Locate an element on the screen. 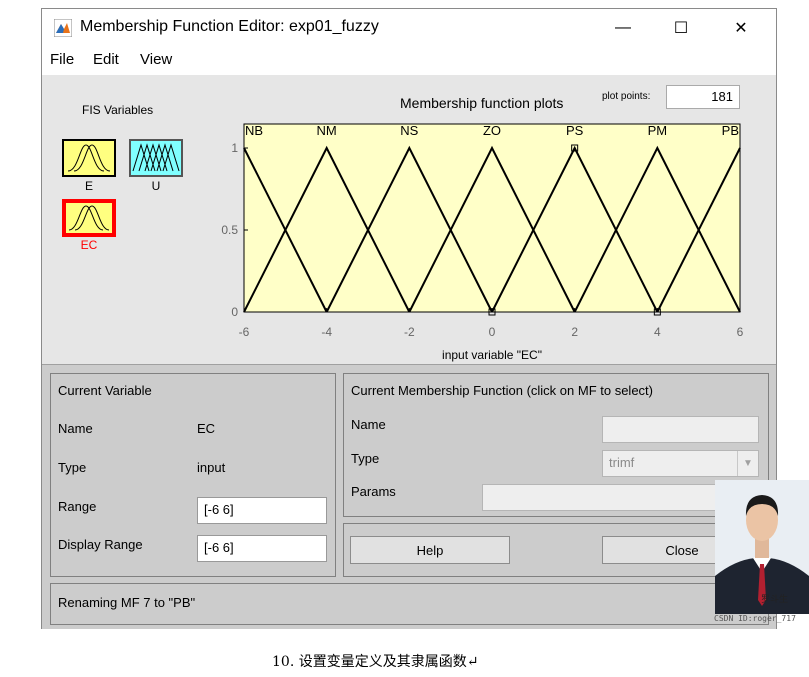 This screenshot has height=677, width=809. menu-file: File is located at coordinates (62, 59).